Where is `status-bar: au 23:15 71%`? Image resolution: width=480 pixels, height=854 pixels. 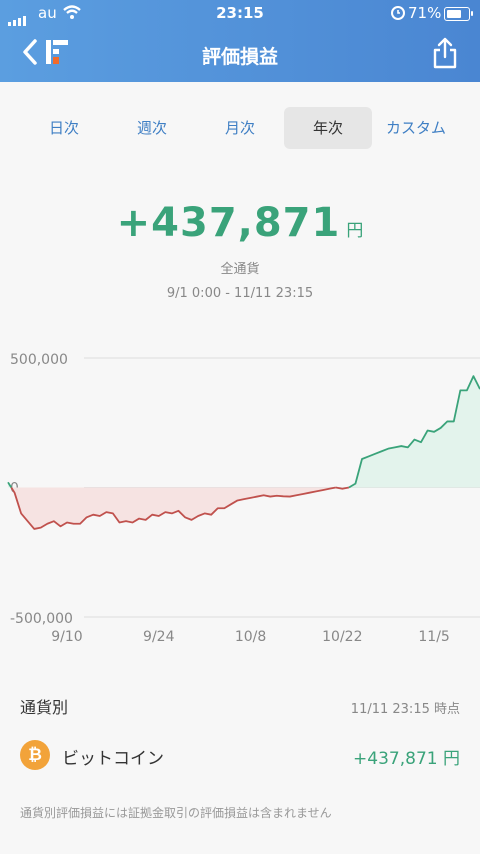
status-bar: au 23:15 71% is located at coordinates (240, 13).